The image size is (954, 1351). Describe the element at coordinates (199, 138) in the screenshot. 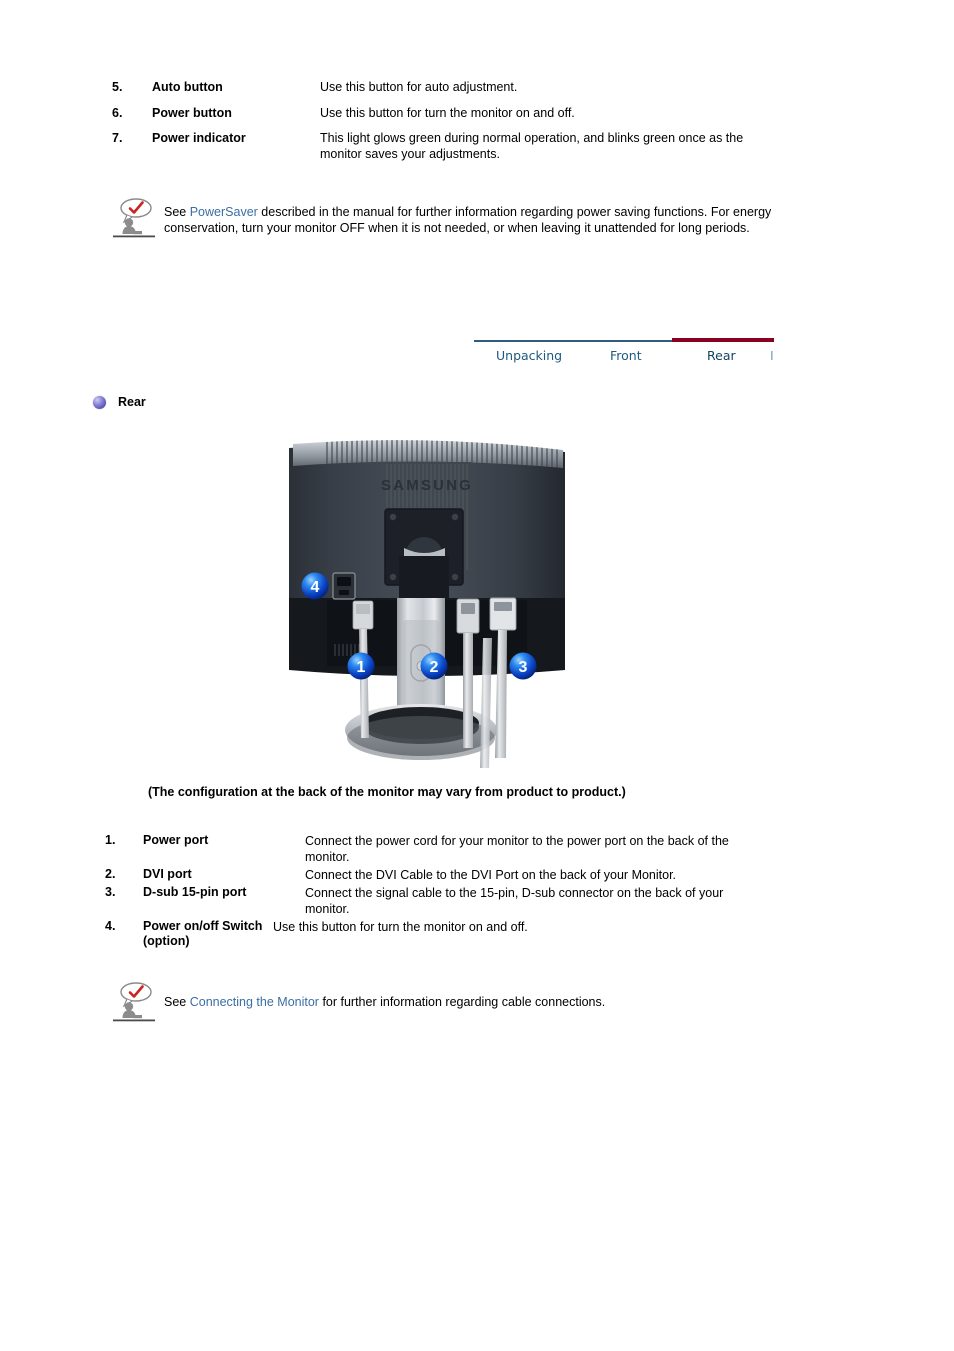

I see `item-term: Power indicator` at that location.